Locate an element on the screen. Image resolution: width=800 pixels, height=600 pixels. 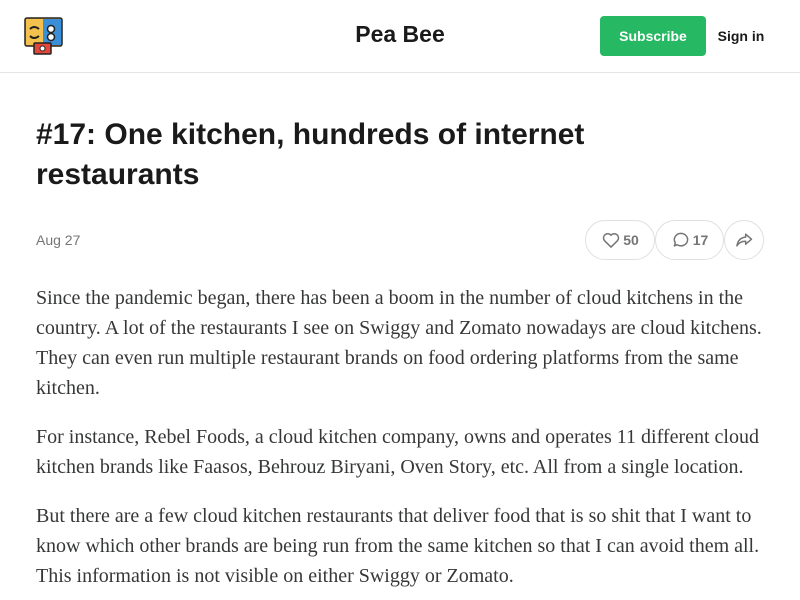
top-navigation-bar: Pea Bee Subscribe Sign in is located at coordinates (400, 36).